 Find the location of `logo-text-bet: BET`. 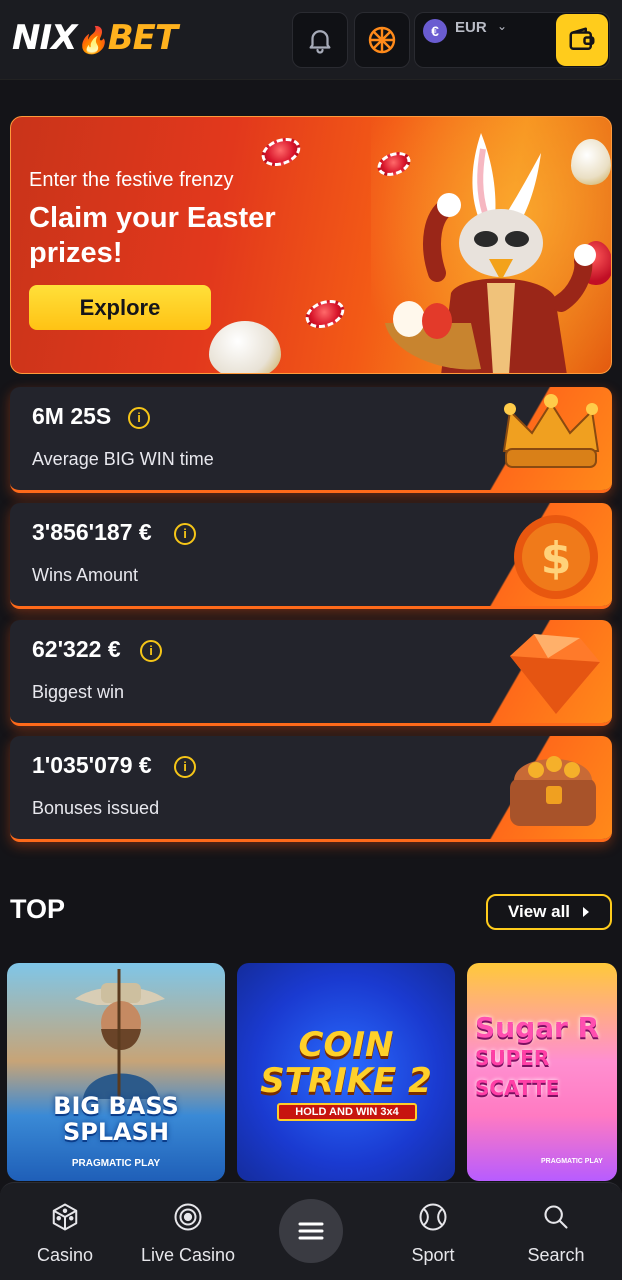

logo-text-bet: BET is located at coordinates (142, 38).